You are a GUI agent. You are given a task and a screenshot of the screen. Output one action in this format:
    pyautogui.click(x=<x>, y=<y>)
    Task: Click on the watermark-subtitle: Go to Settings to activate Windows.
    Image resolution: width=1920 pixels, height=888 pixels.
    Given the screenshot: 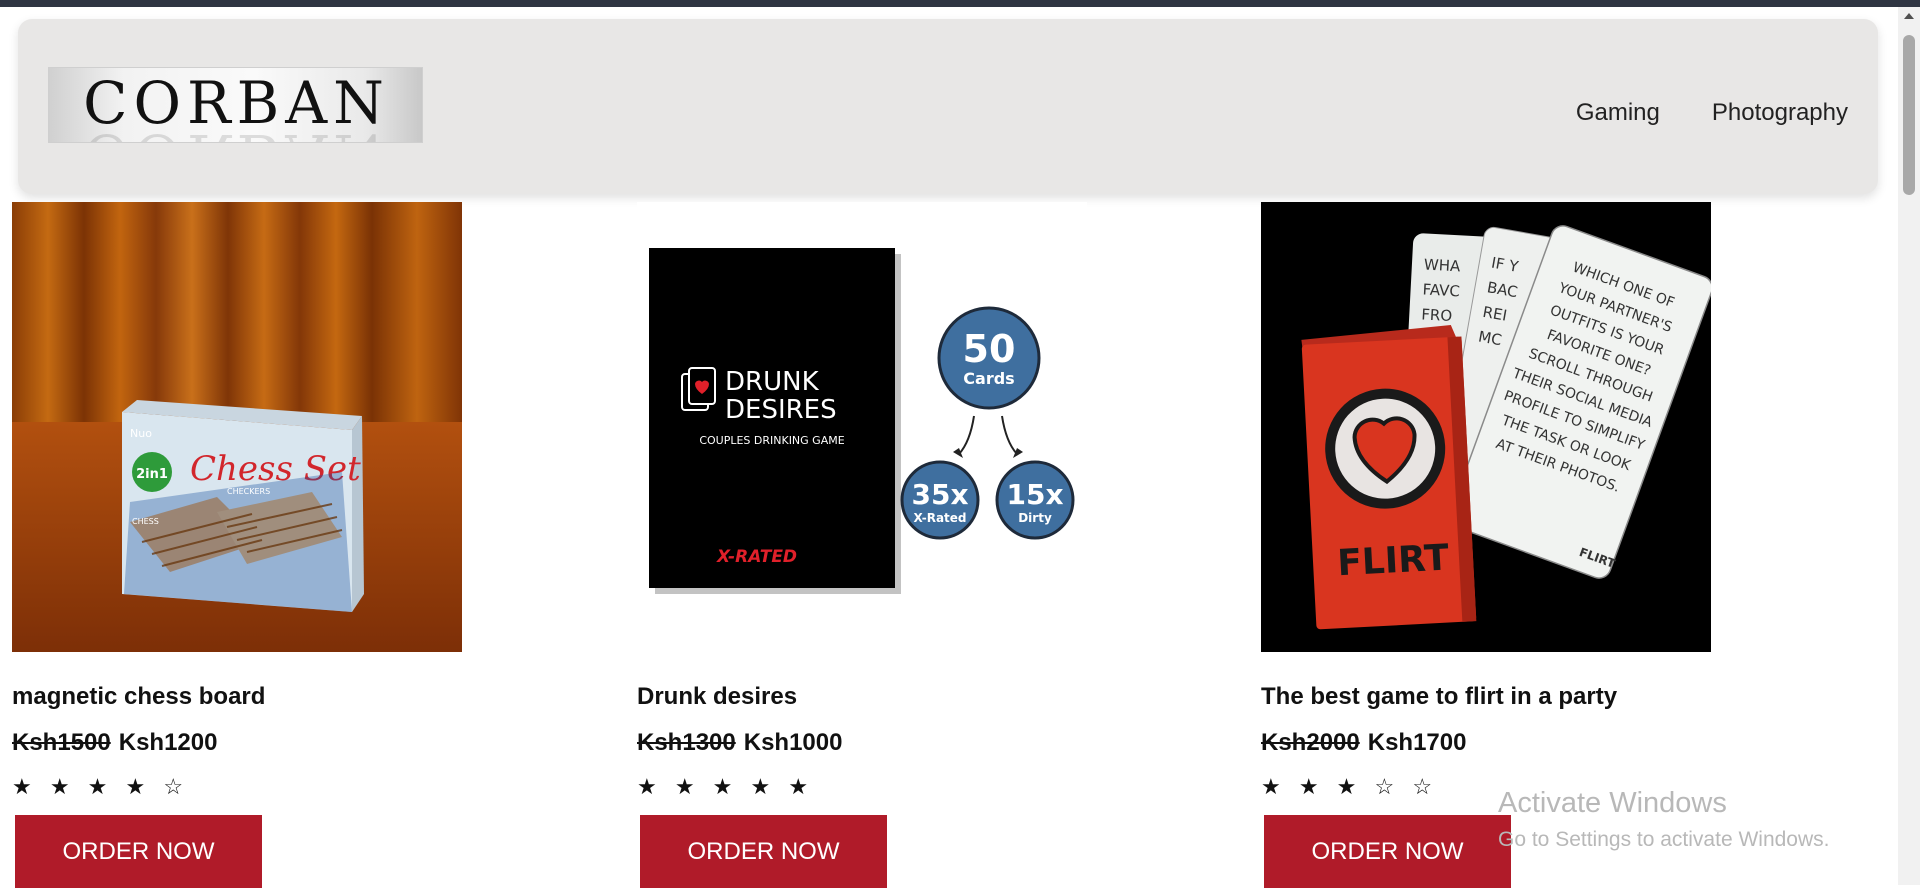 What is the action you would take?
    pyautogui.click(x=1664, y=839)
    